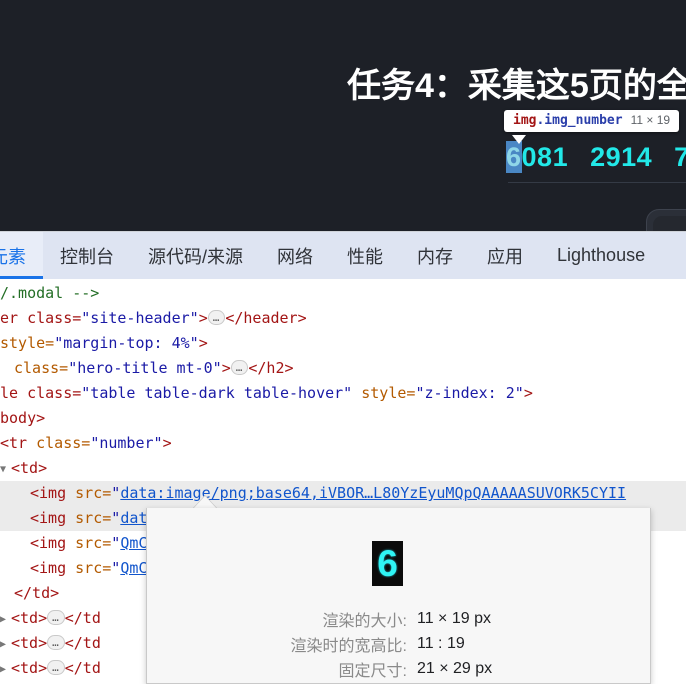 This screenshot has height=684, width=686. I want to click on dom-td-collapsed-close-1: </td, so click(82, 618).